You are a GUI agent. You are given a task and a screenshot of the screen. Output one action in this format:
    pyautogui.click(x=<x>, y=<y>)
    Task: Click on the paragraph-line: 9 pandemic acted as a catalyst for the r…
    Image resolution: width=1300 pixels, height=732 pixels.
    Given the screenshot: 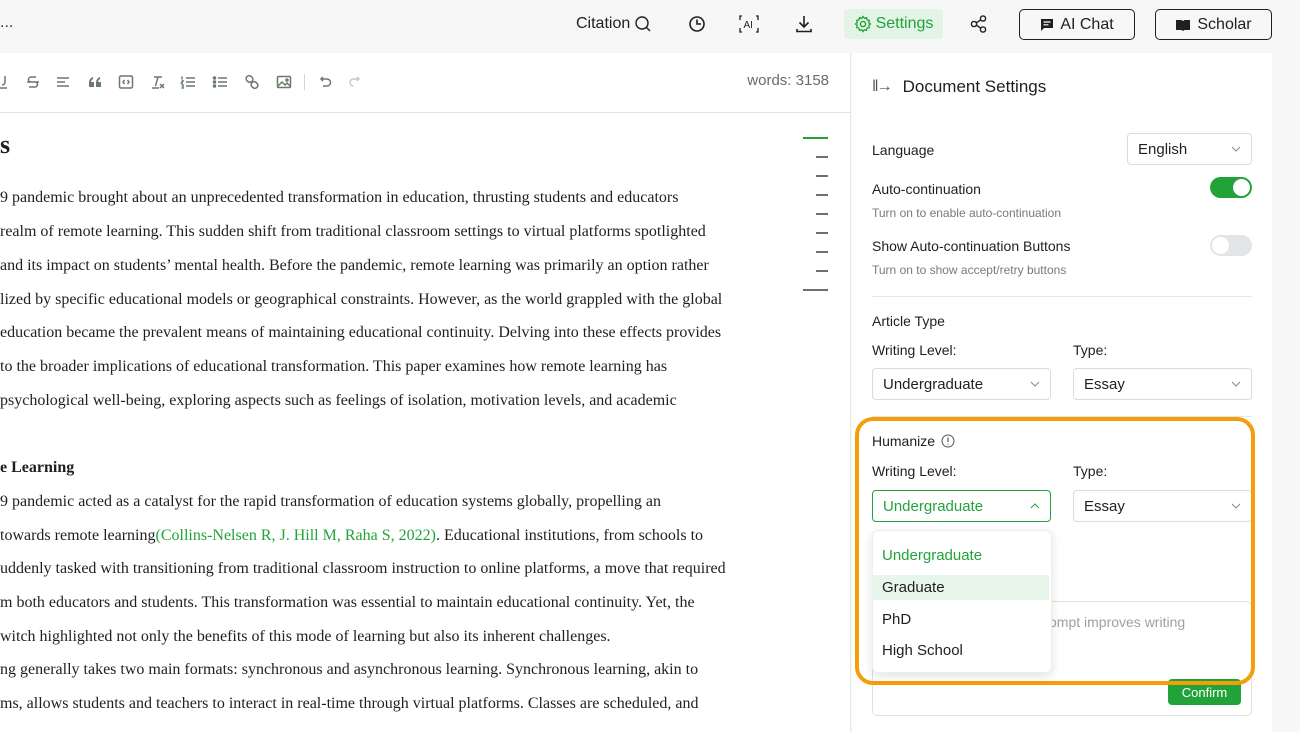 What is the action you would take?
    pyautogui.click(x=330, y=501)
    